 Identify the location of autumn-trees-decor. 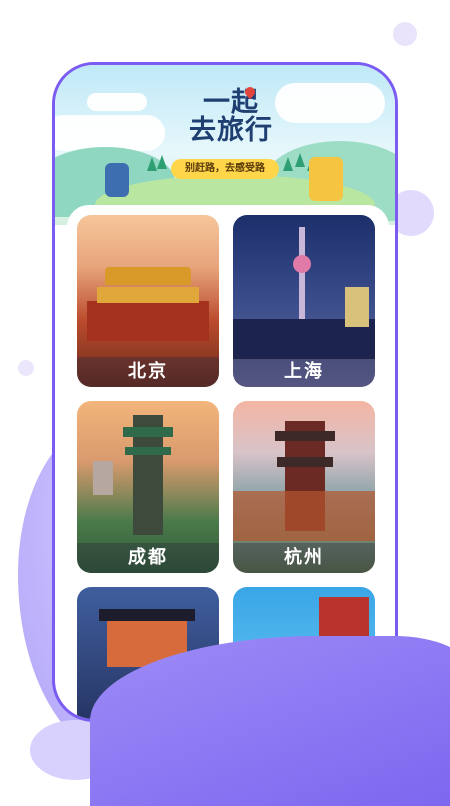
(304, 516).